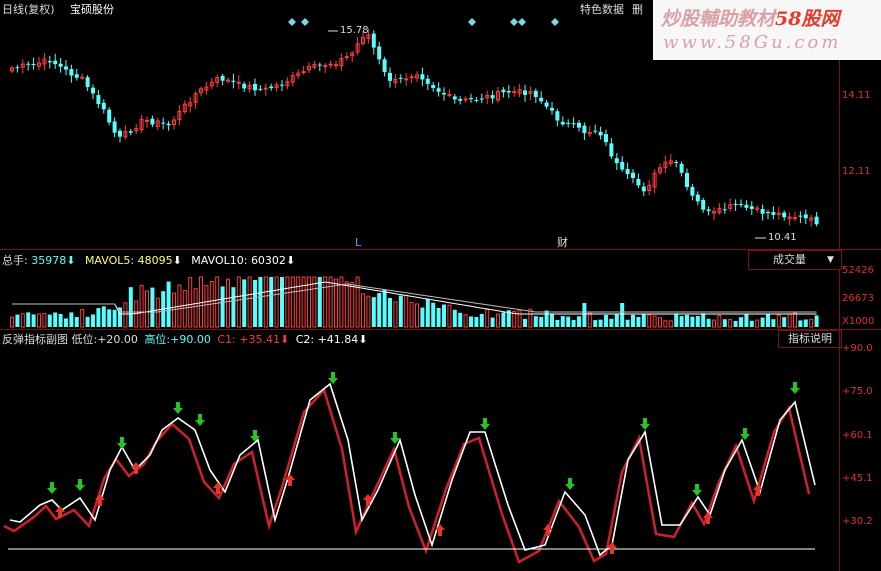  Describe the element at coordinates (857, 391) in the screenshot. I see `indicator-axis-label: +75.0` at that location.